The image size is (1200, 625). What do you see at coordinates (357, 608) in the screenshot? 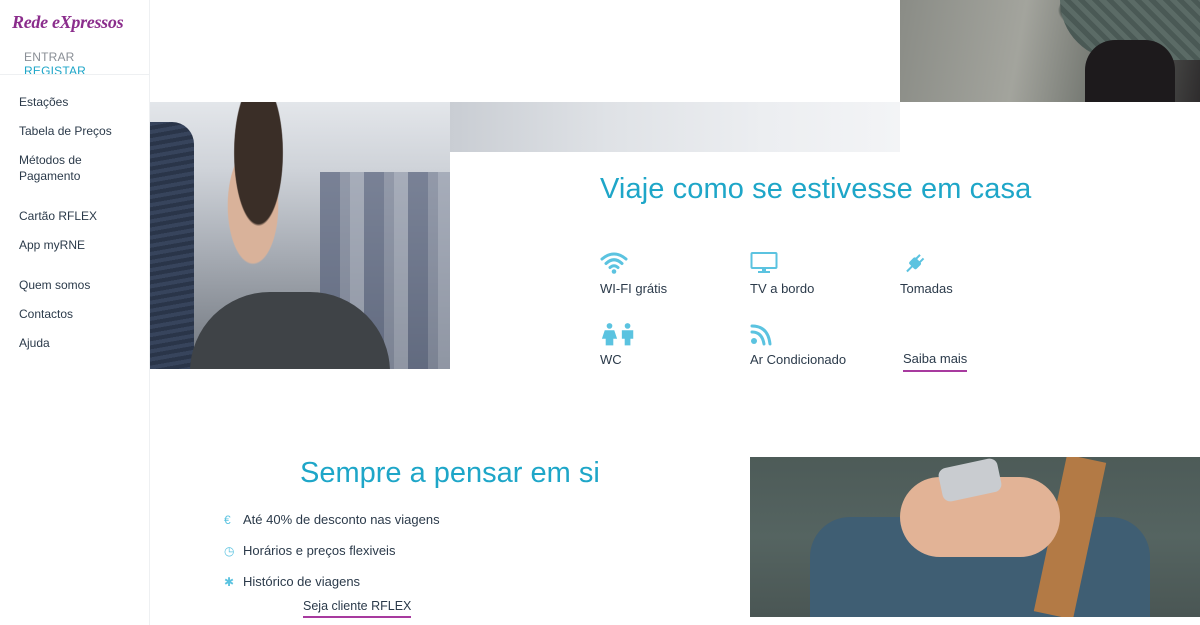
I see `rflex-signup-link: Seja cliente RFLEX` at bounding box center [357, 608].